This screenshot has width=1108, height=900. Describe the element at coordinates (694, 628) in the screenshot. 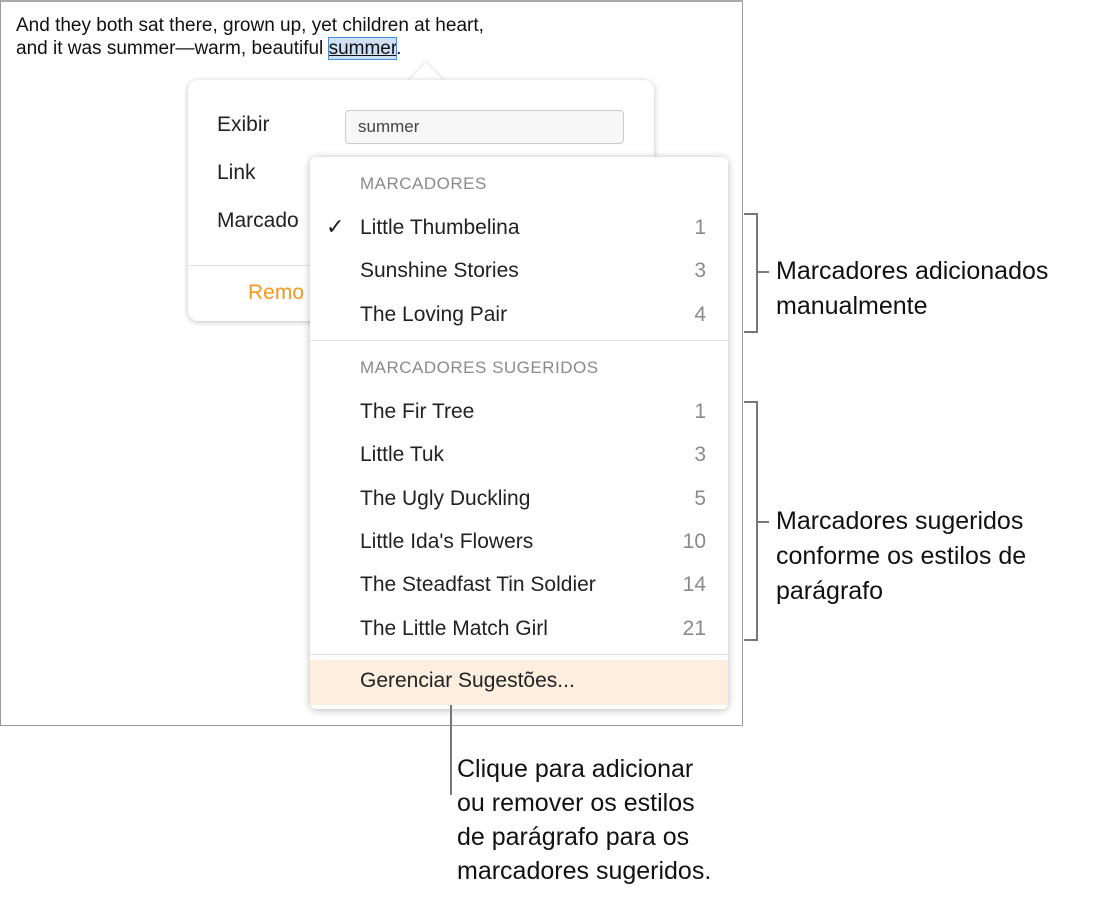

I see `item-page: 21` at that location.